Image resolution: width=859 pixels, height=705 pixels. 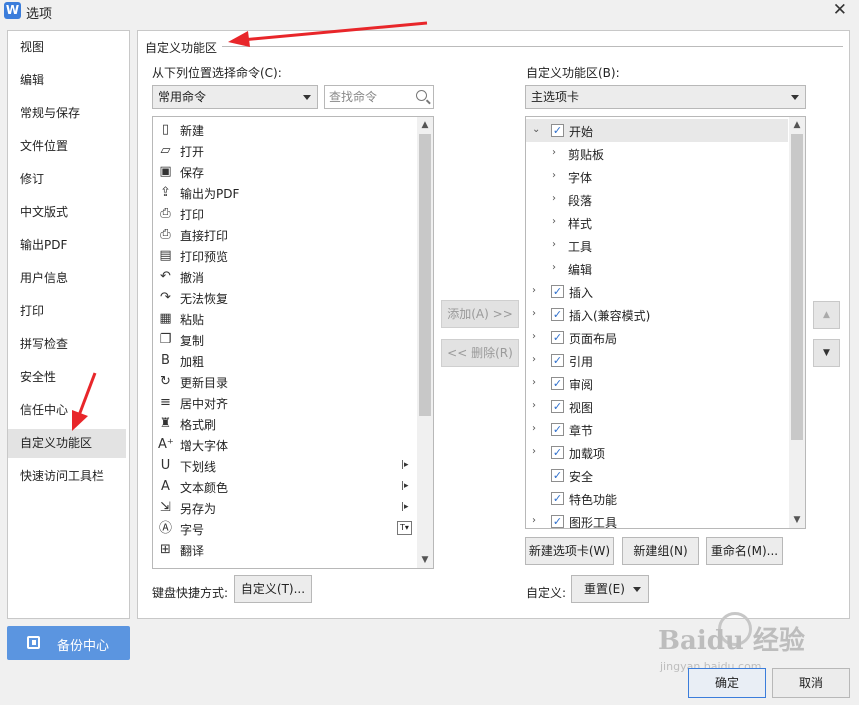 What do you see at coordinates (536, 129) in the screenshot?
I see `chevron-down-icon: ⌄` at bounding box center [536, 129].